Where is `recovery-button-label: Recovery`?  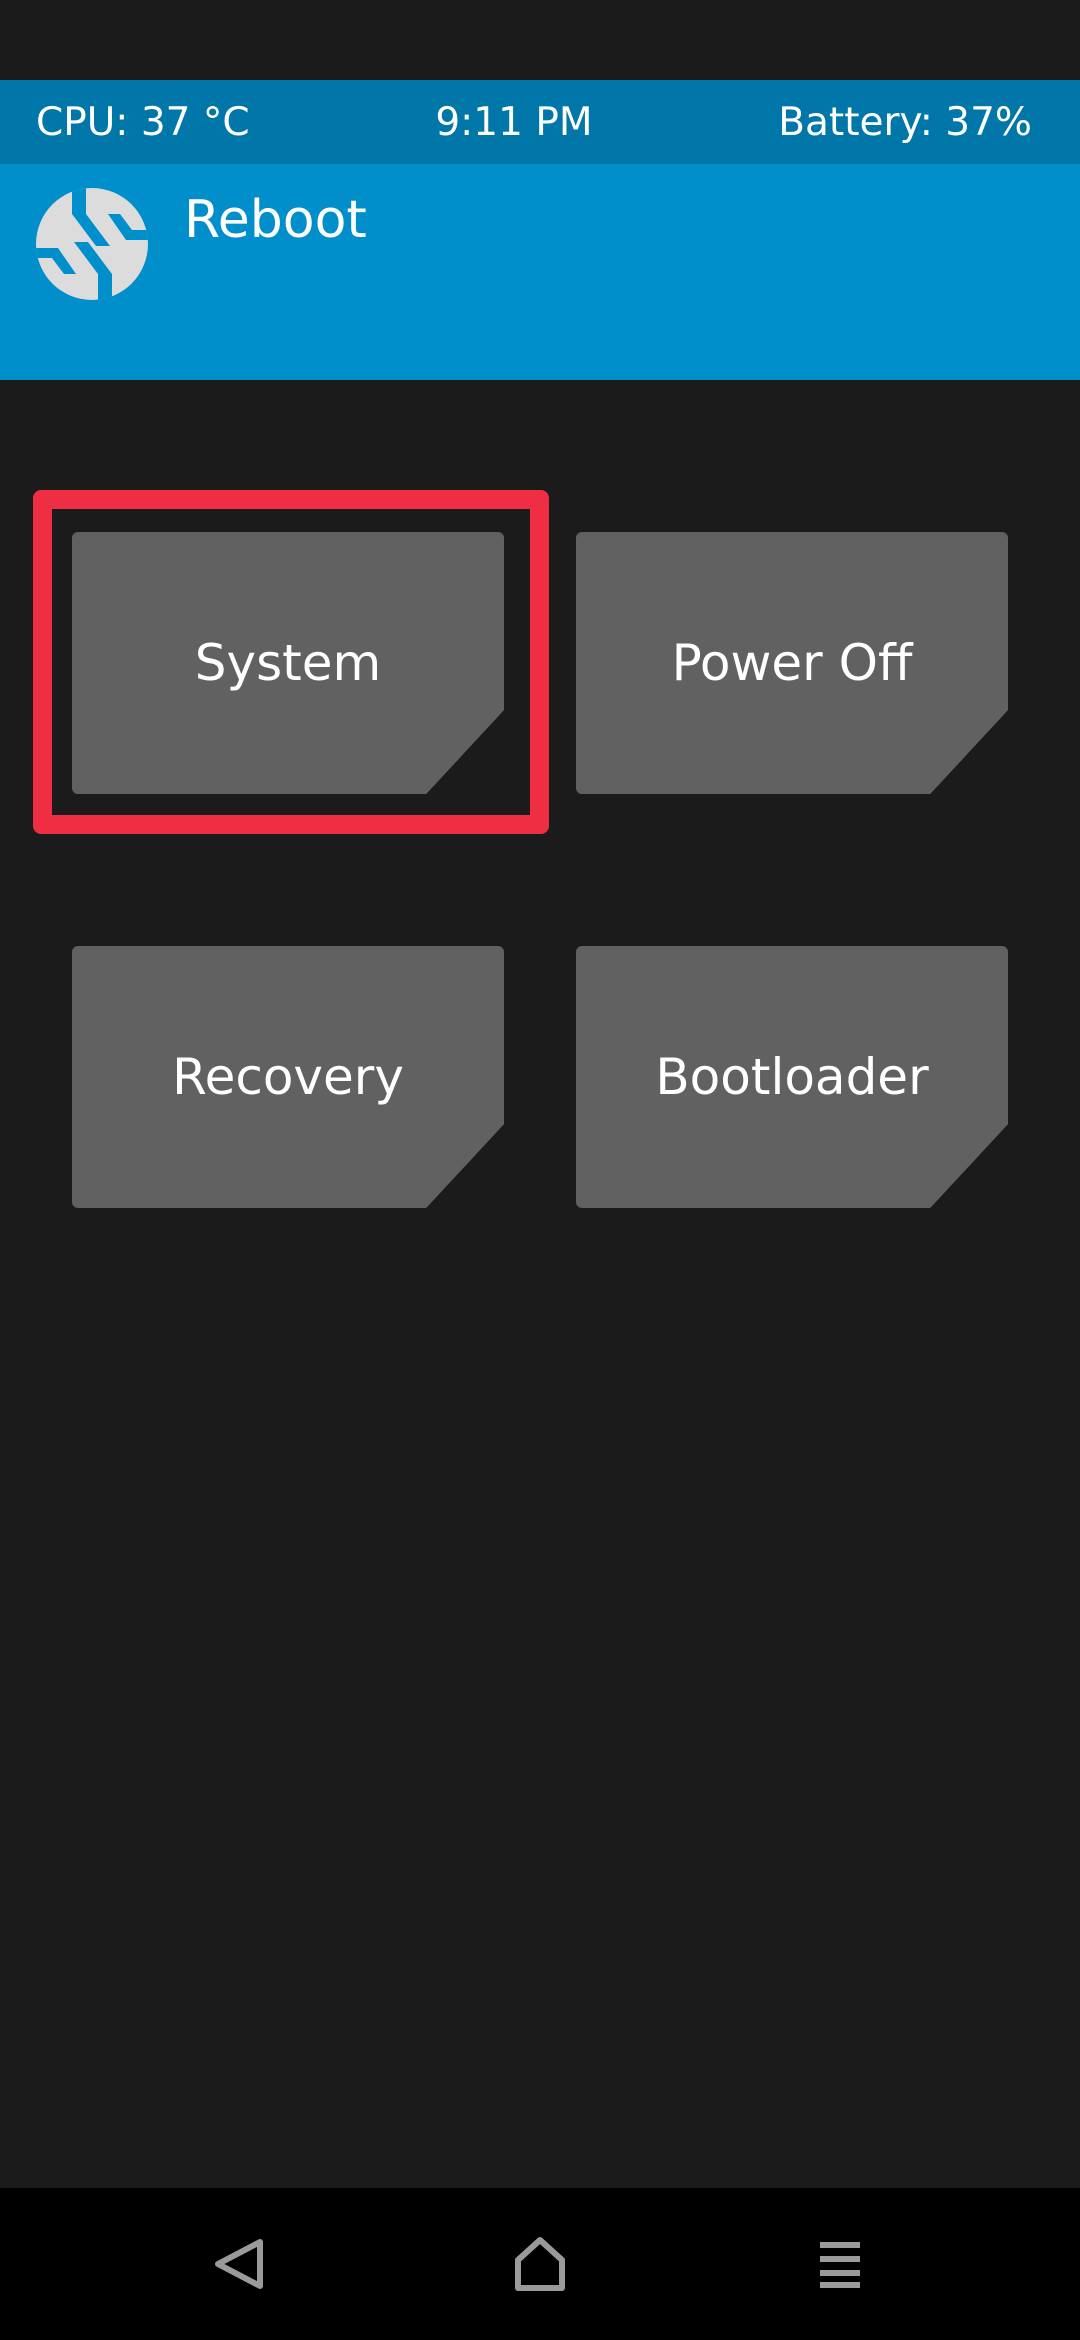
recovery-button-label: Recovery is located at coordinates (288, 1077).